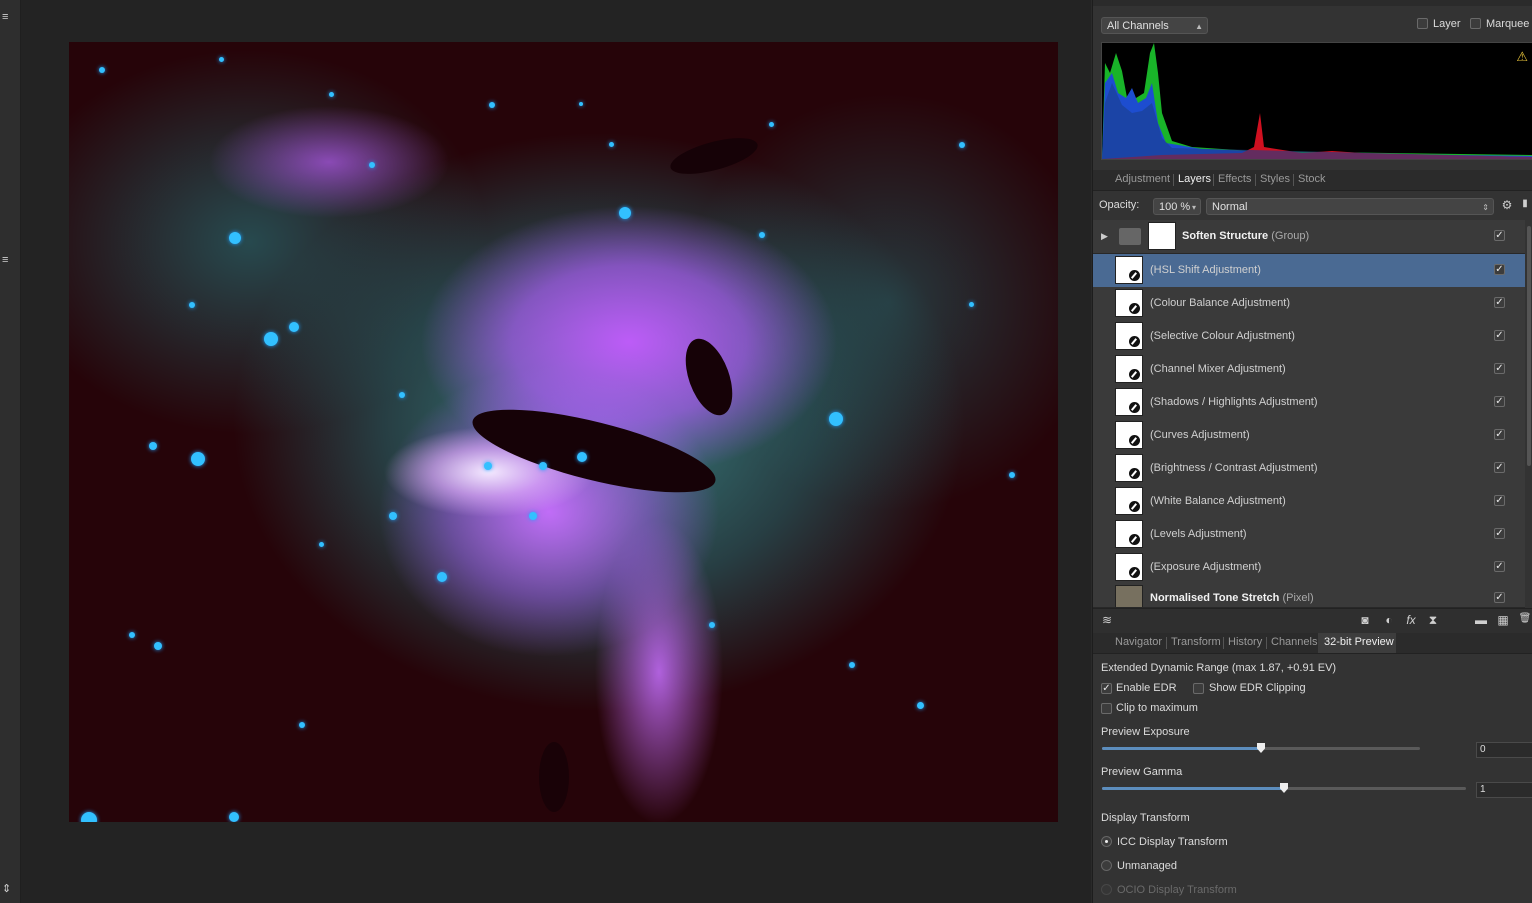  What do you see at coordinates (1309, 403) in the screenshot?
I see `layer-row: (Shadows / Highlights Adjustment) ✓` at bounding box center [1309, 403].